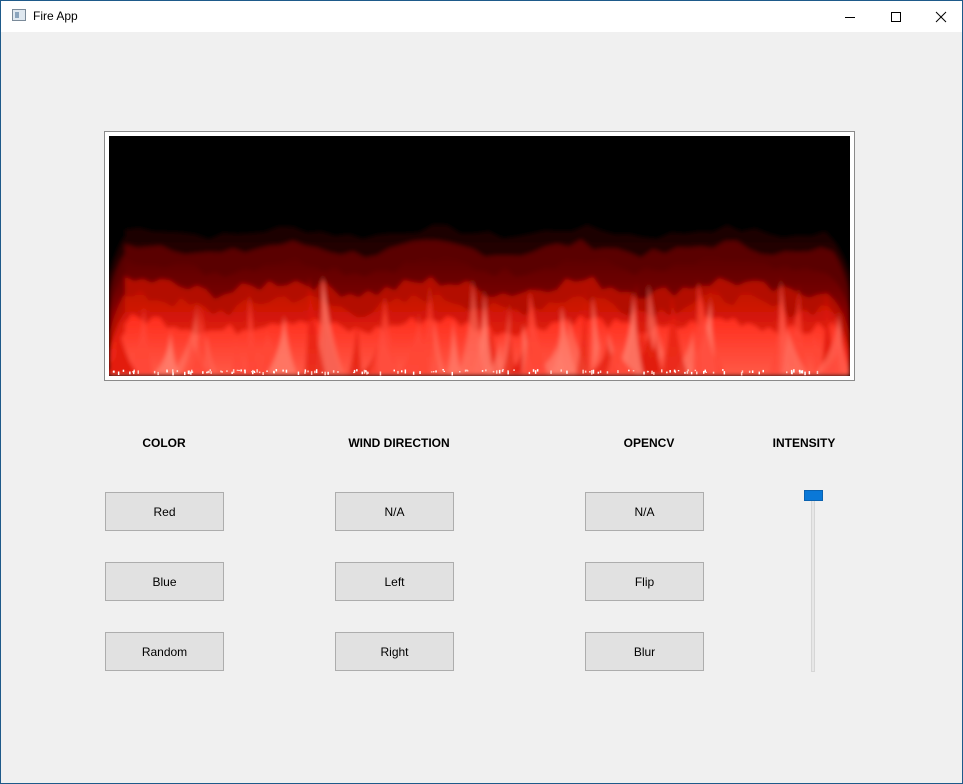 The image size is (963, 784). I want to click on color-red-button: Red, so click(164, 511).